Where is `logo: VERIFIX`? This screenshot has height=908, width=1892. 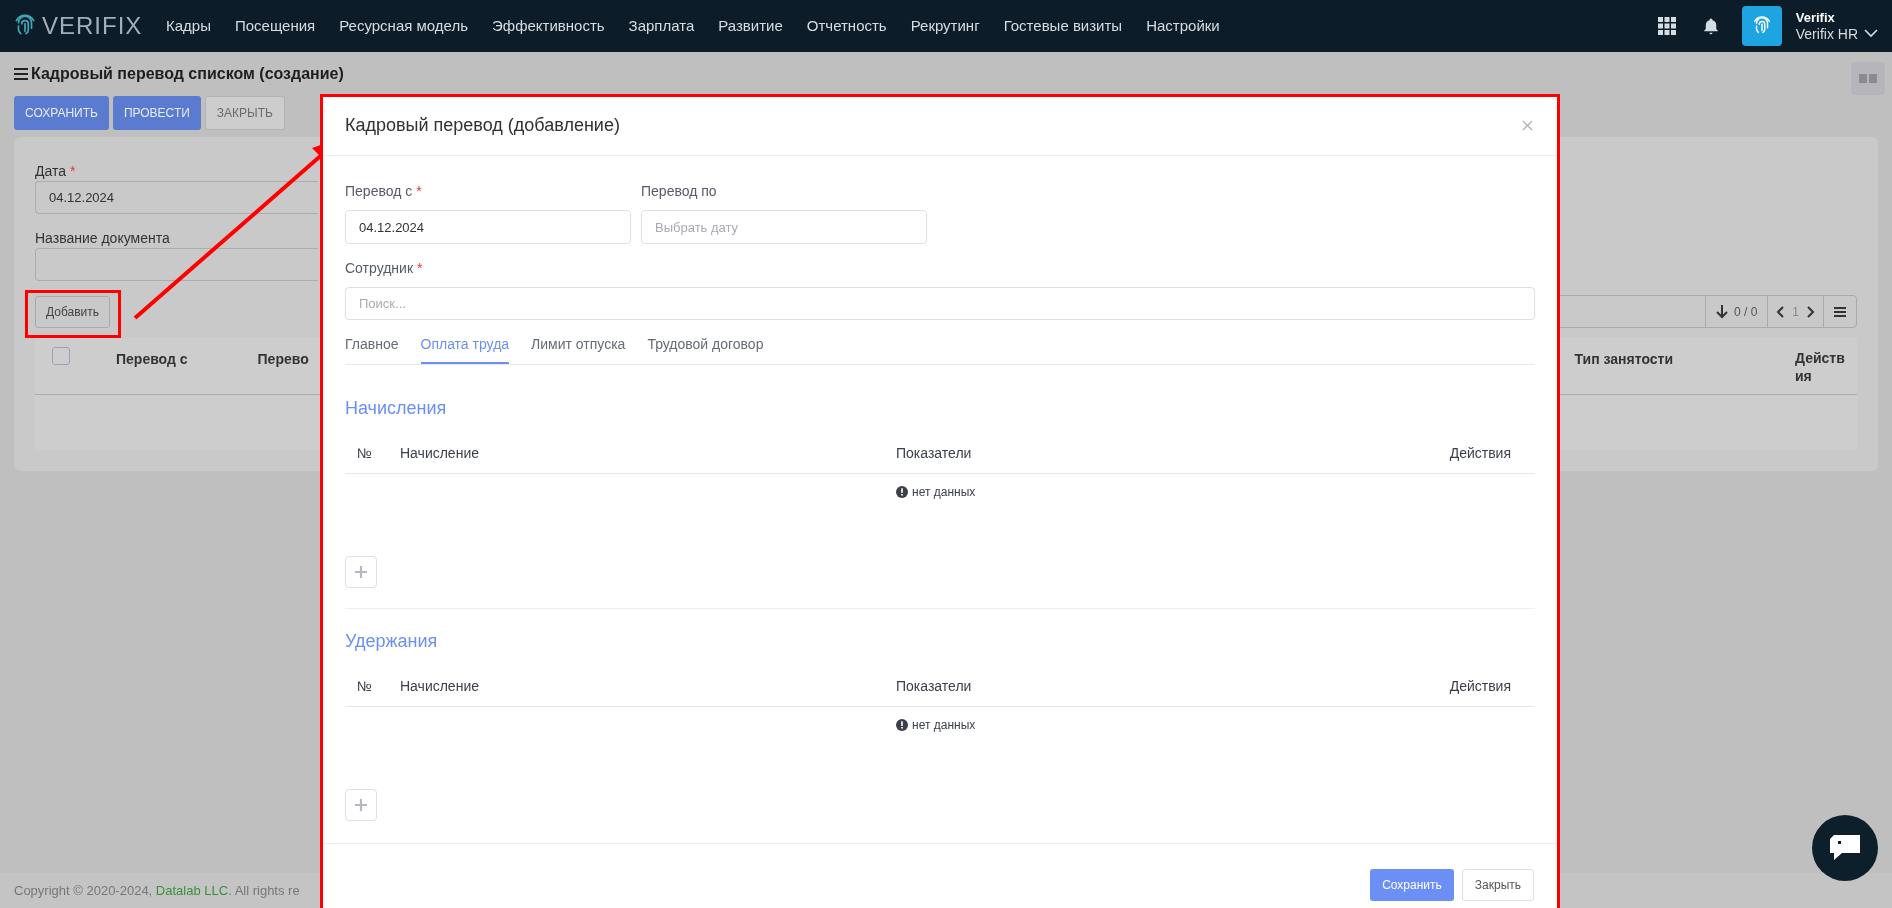 logo: VERIFIX is located at coordinates (92, 26).